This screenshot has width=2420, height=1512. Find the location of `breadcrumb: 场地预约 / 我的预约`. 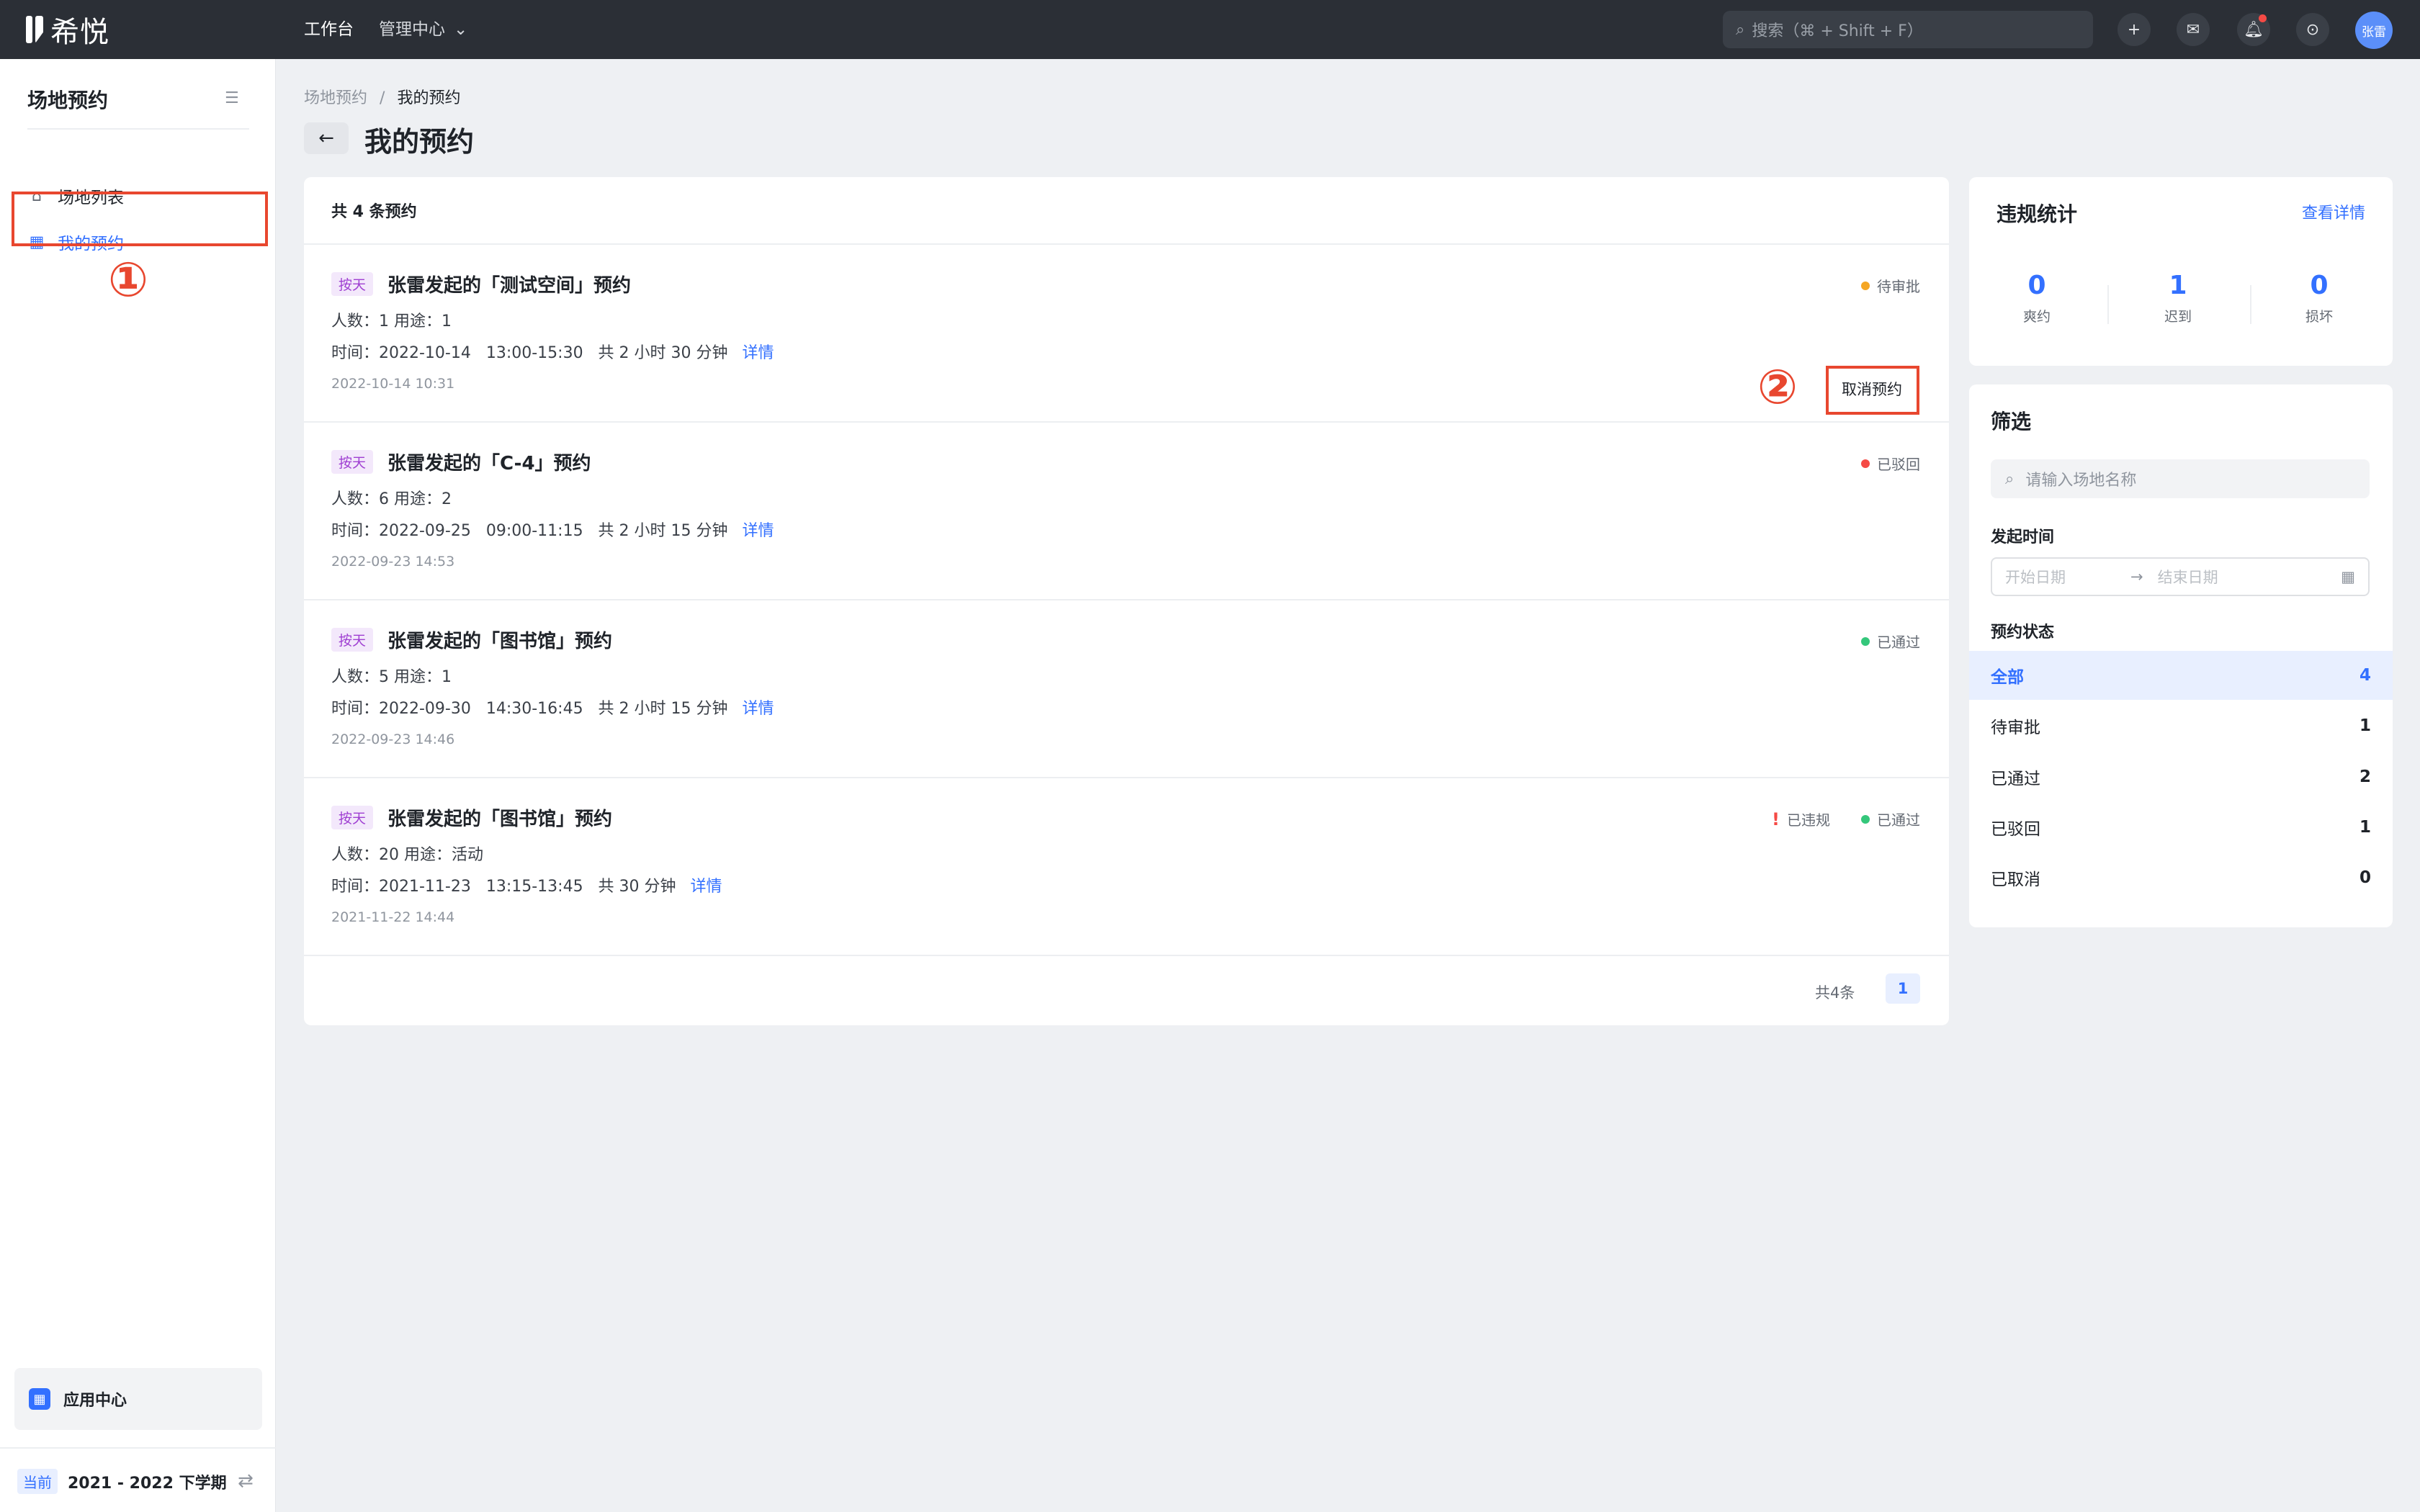

breadcrumb: 场地预约 / 我的预约 is located at coordinates (382, 96).